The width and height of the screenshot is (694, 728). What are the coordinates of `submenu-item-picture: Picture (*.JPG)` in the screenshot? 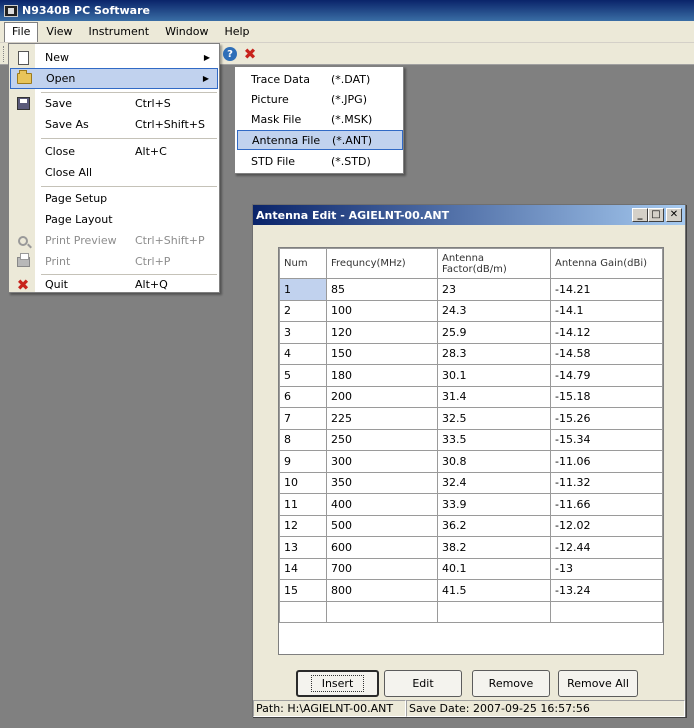 It's located at (320, 99).